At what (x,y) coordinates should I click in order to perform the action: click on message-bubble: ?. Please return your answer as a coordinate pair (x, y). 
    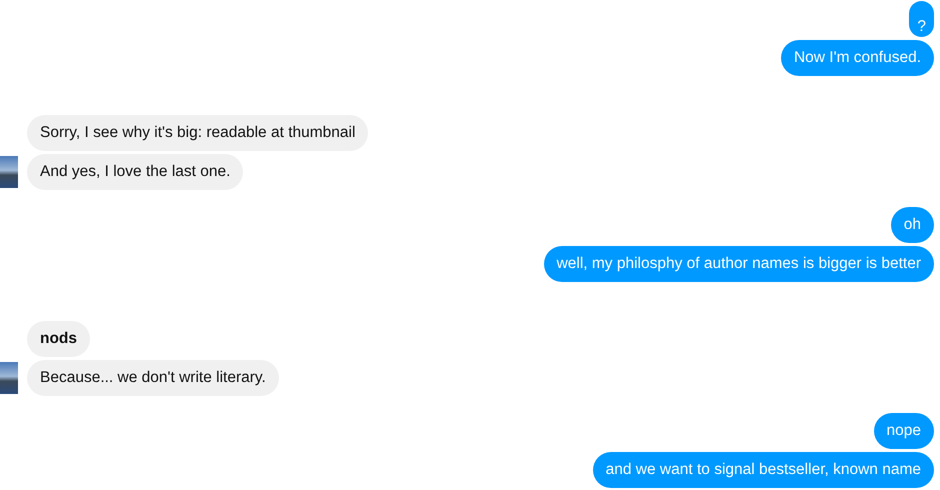
    Looking at the image, I should click on (921, 19).